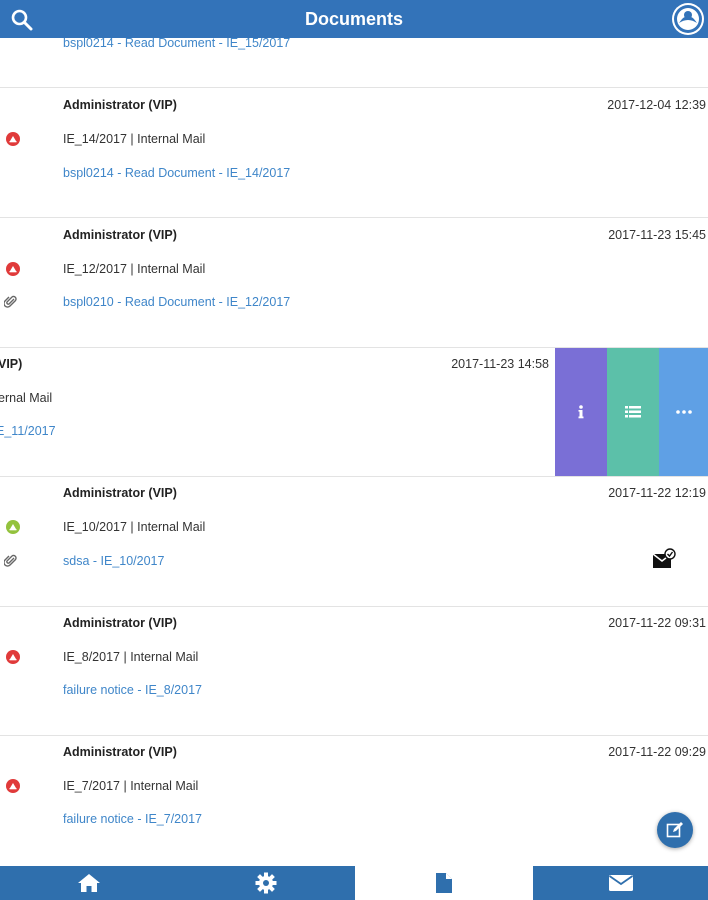 This screenshot has width=708, height=900. Describe the element at coordinates (11, 364) in the screenshot. I see `sender-name: VIP)` at that location.